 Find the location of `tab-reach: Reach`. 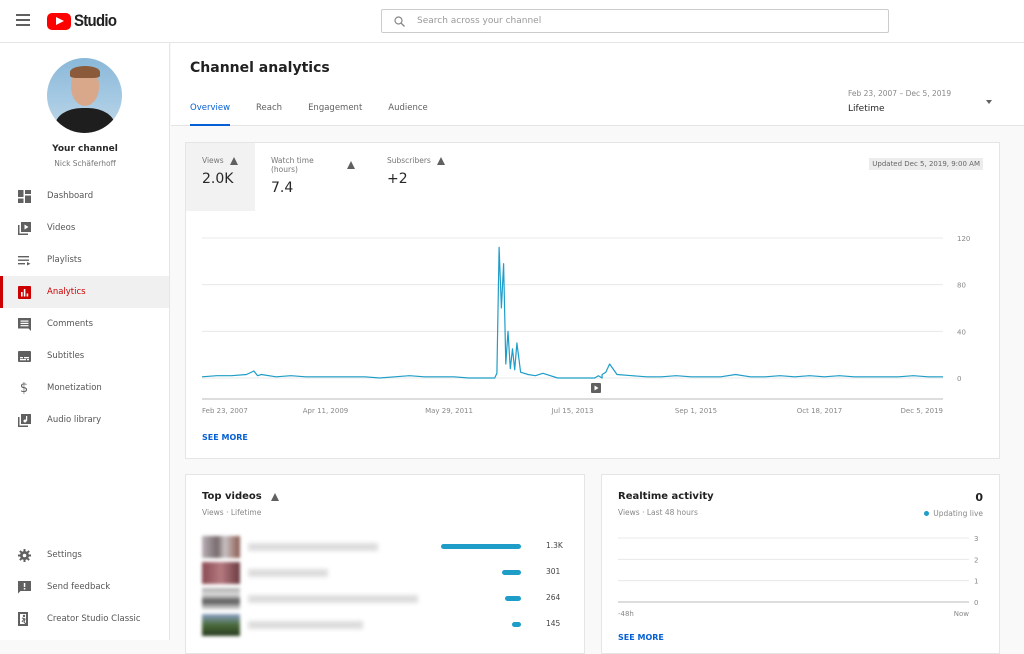

tab-reach: Reach is located at coordinates (269, 114).